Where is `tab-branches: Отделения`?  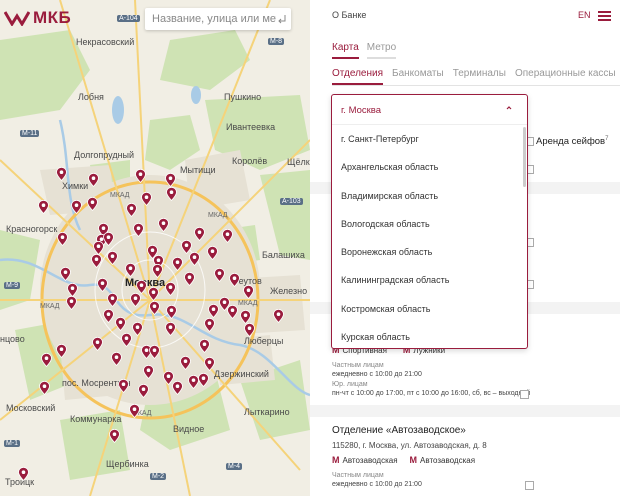
tab-branches: Отделения is located at coordinates (358, 76).